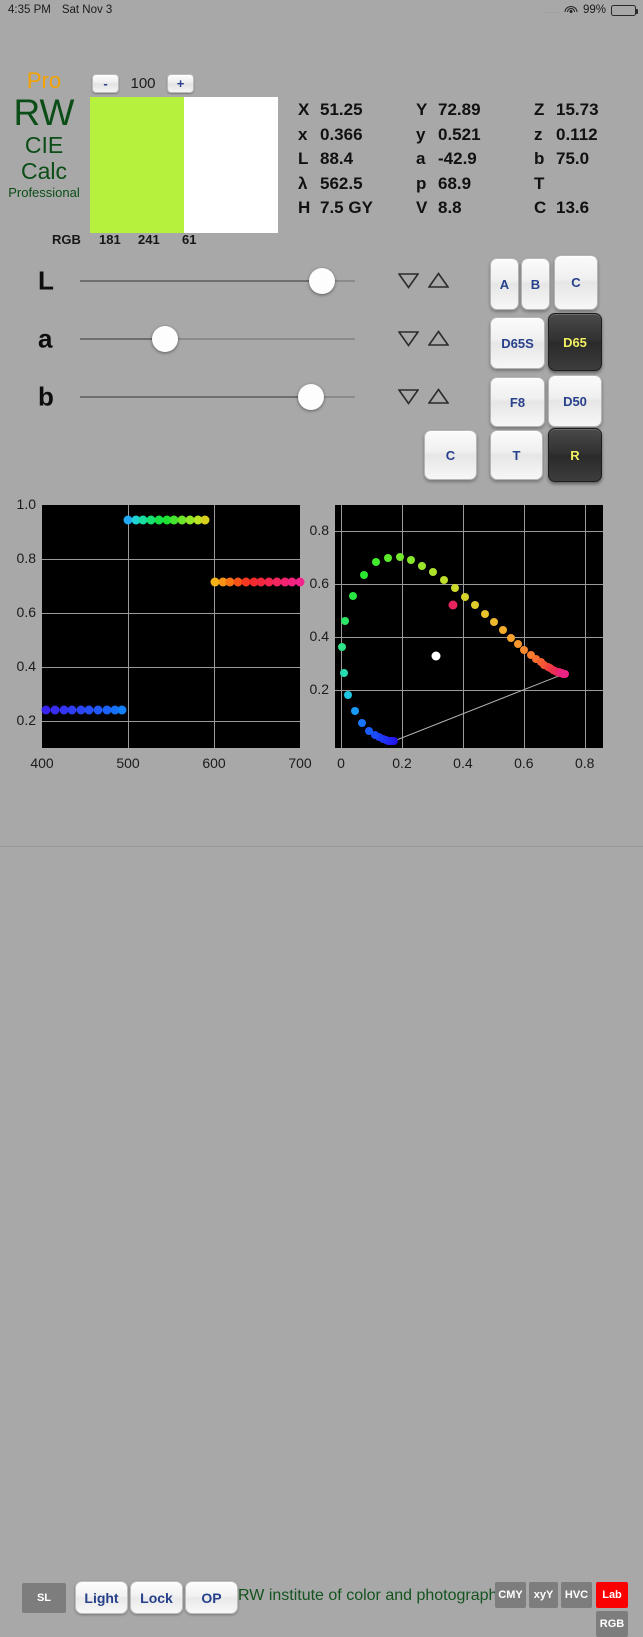  Describe the element at coordinates (588, 159) in the screenshot. I see `readout-cell-b: b 75.0` at that location.